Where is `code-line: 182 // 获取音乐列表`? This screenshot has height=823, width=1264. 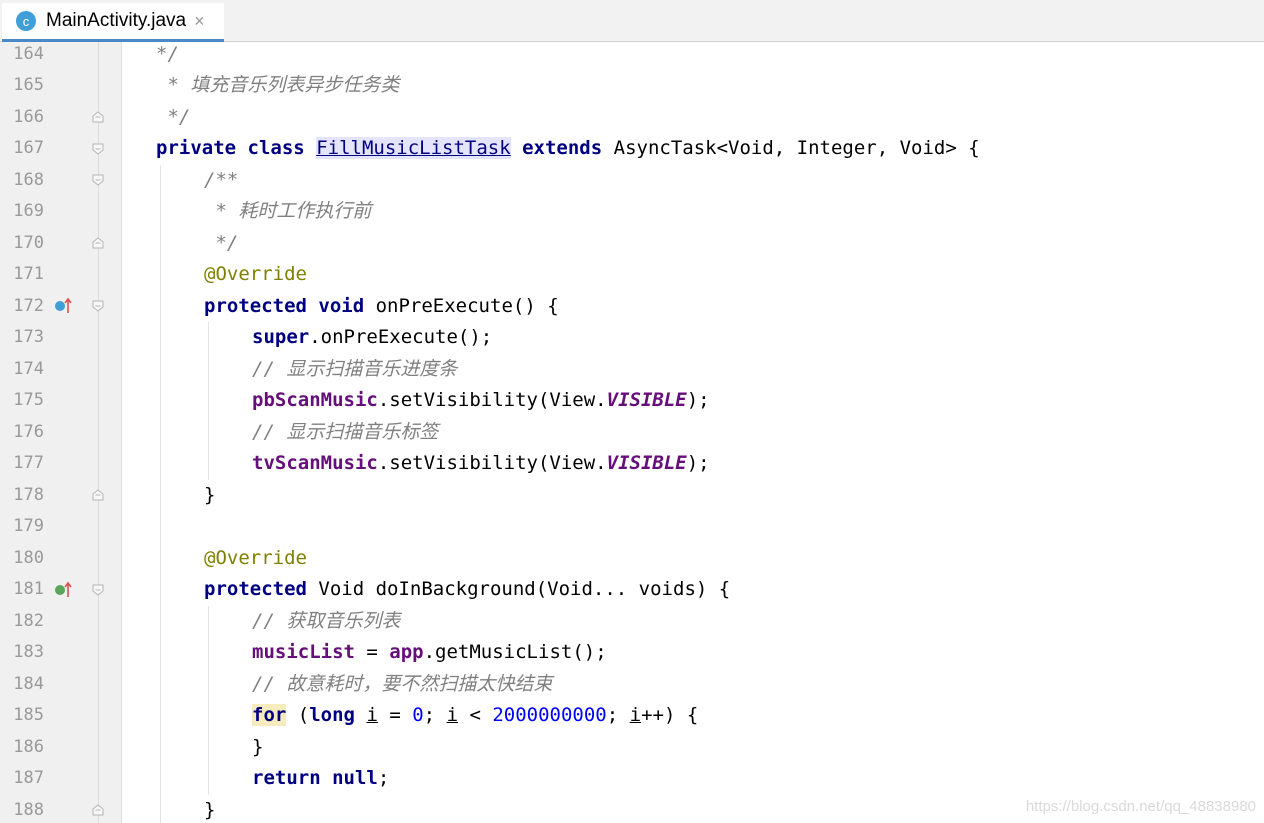 code-line: 182 // 获取音乐列表 is located at coordinates (632, 622).